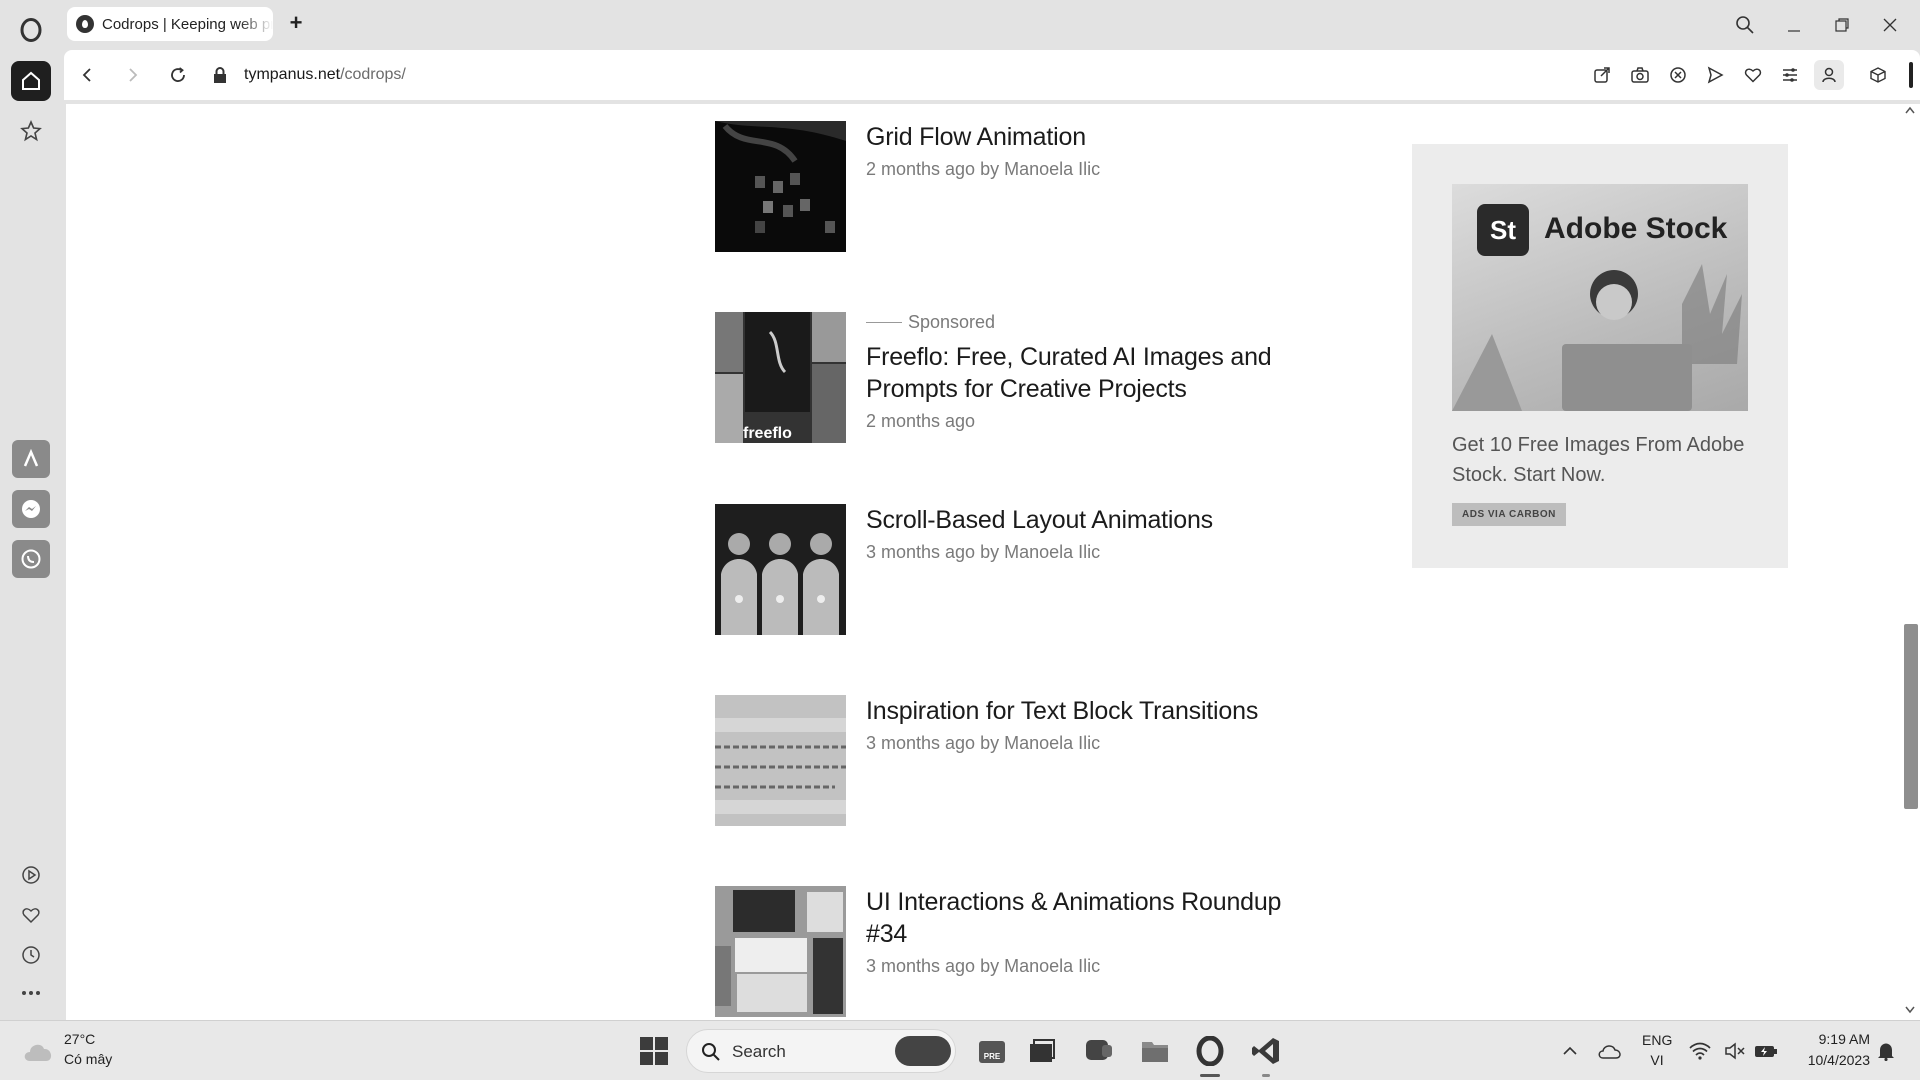 The width and height of the screenshot is (1920, 1080). I want to click on messenger-icon, so click(31, 509).